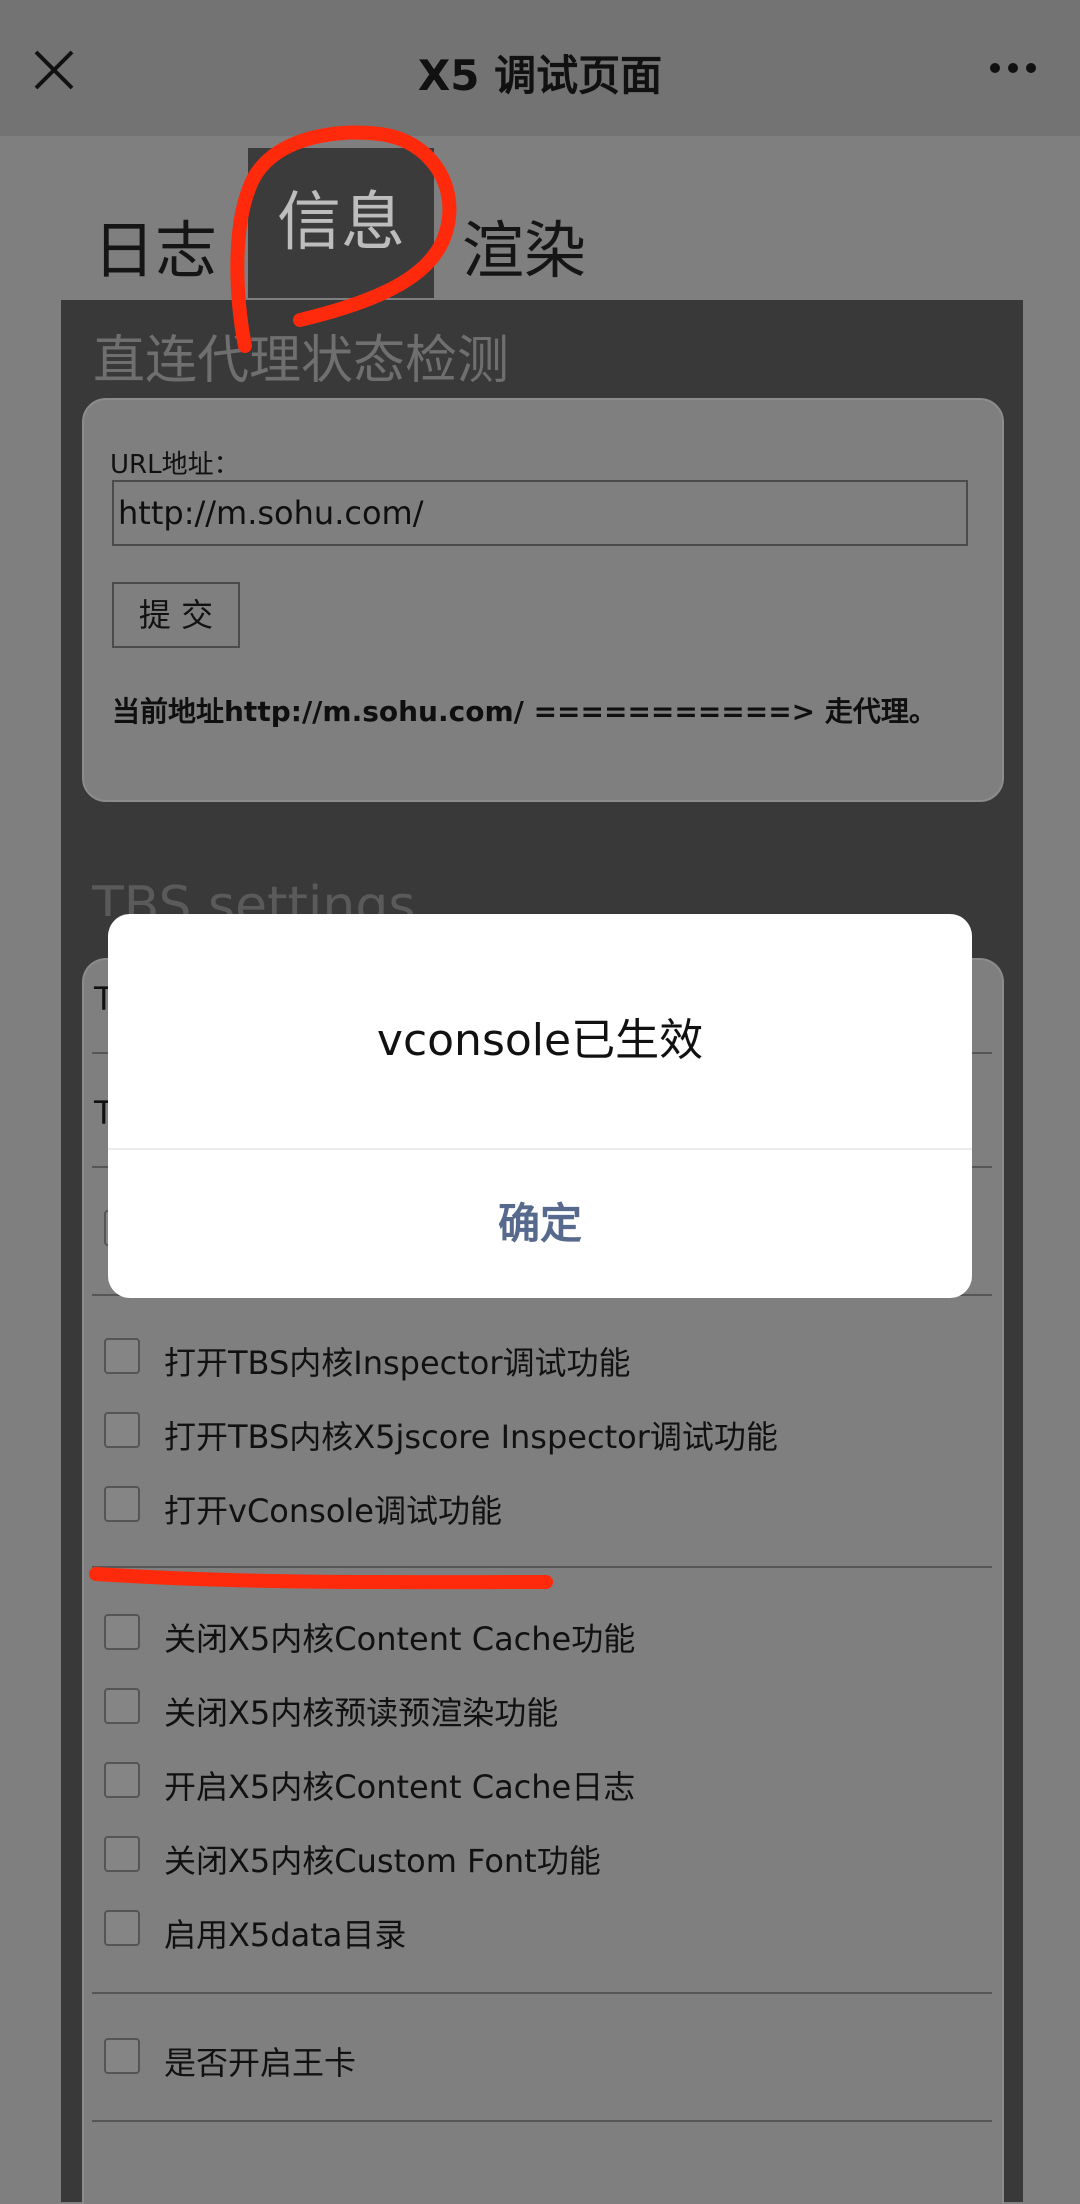 The image size is (1080, 2204). Describe the element at coordinates (471, 1437) in the screenshot. I see `checkbox-label: 打开TBS内核X5jscore Inspector调试功能` at that location.